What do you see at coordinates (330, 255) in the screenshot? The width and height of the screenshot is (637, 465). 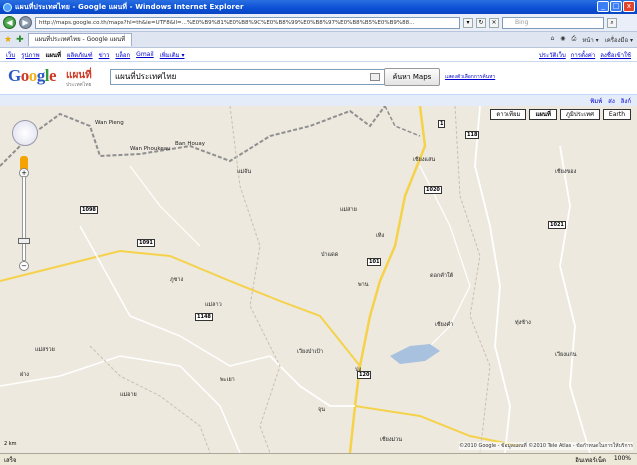 I see `place-label: ป่าแดด` at bounding box center [330, 255].